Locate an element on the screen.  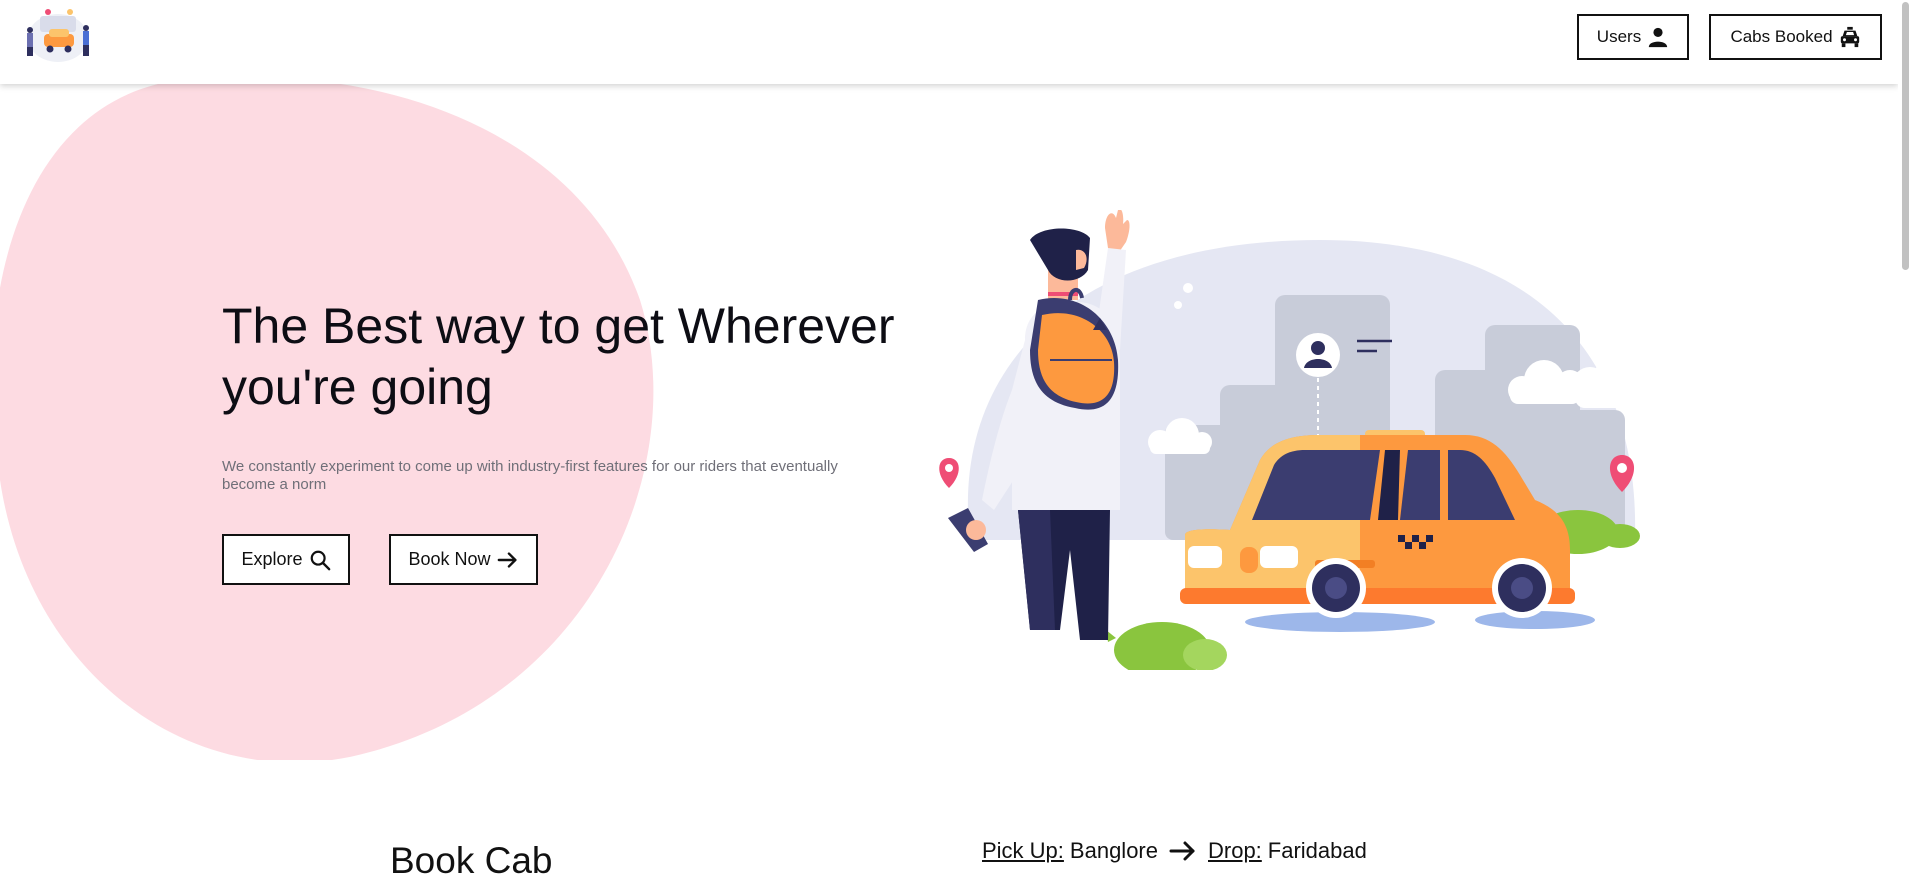
scrollbar-thumb is located at coordinates (1905, 136).